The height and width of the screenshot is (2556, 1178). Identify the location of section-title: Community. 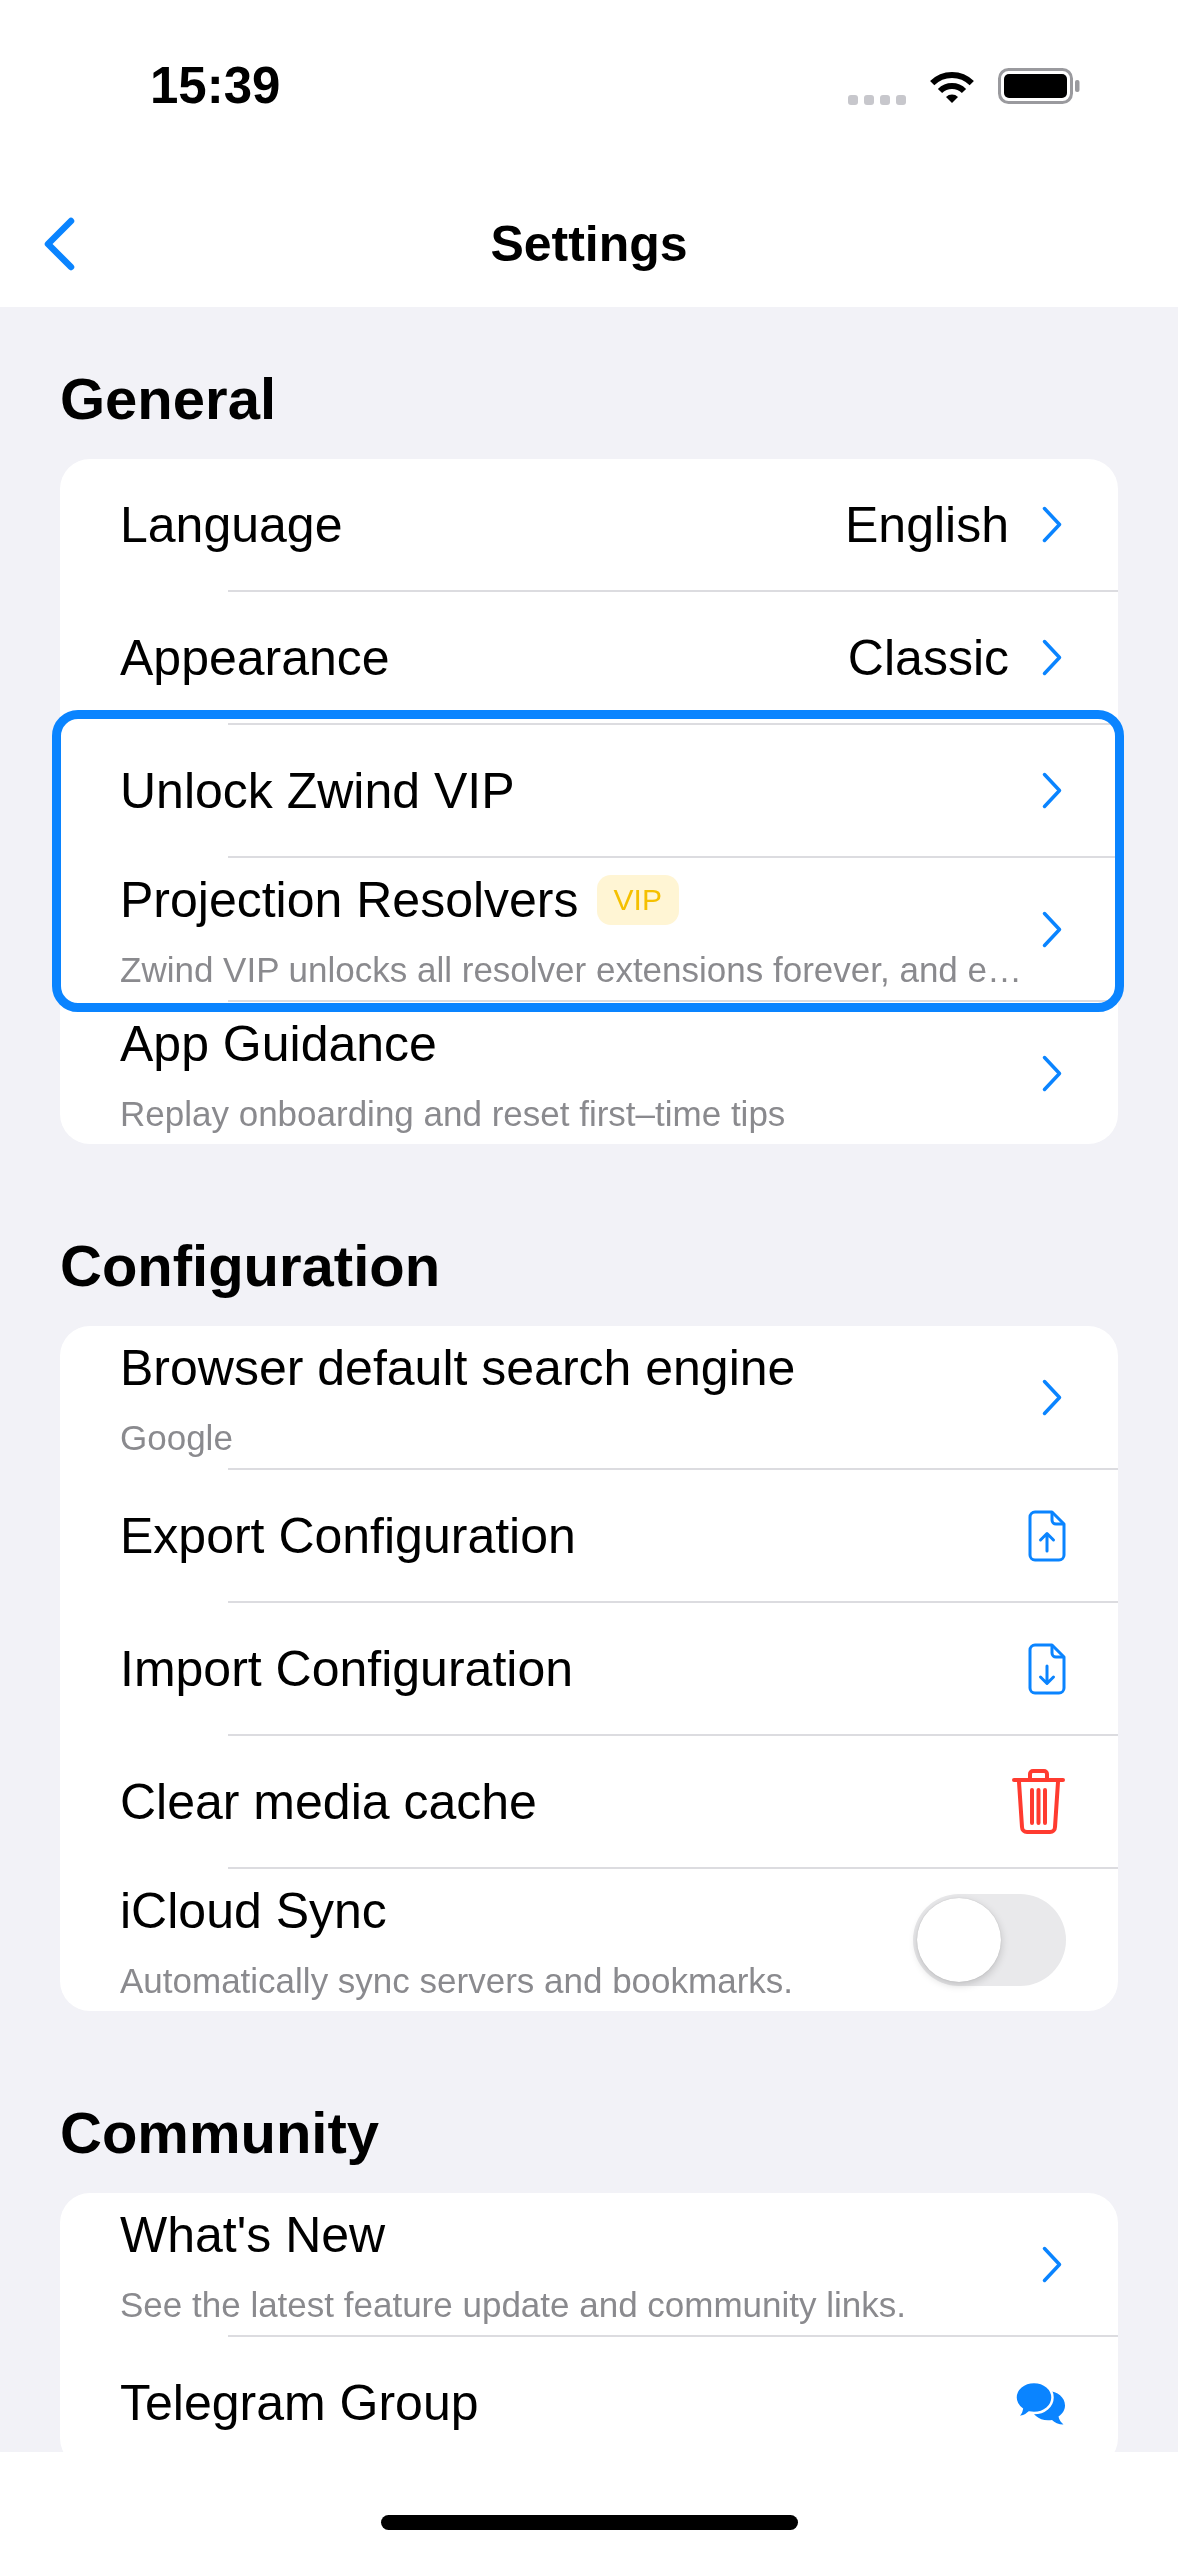
(220, 2133).